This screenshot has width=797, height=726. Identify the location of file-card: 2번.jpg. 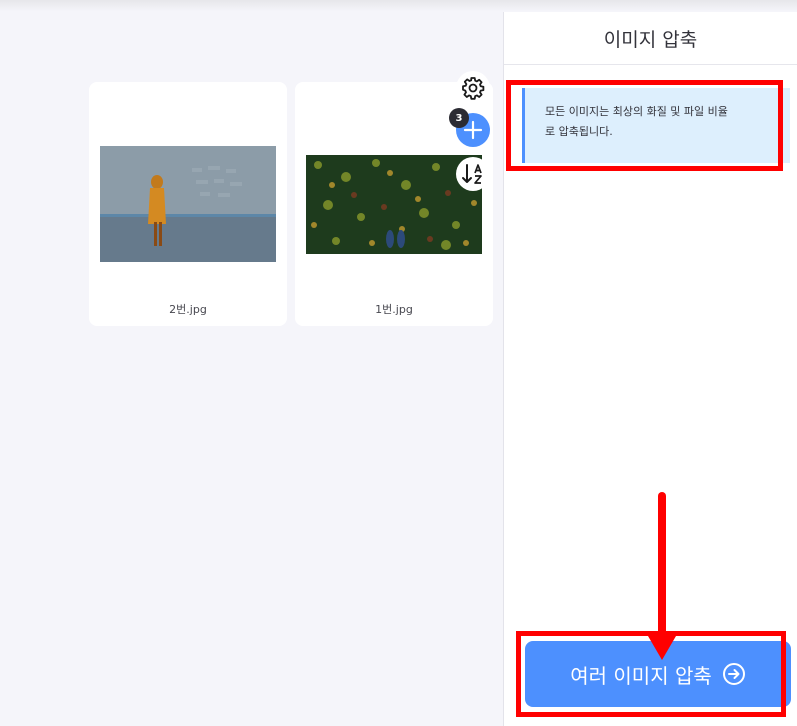
(188, 204).